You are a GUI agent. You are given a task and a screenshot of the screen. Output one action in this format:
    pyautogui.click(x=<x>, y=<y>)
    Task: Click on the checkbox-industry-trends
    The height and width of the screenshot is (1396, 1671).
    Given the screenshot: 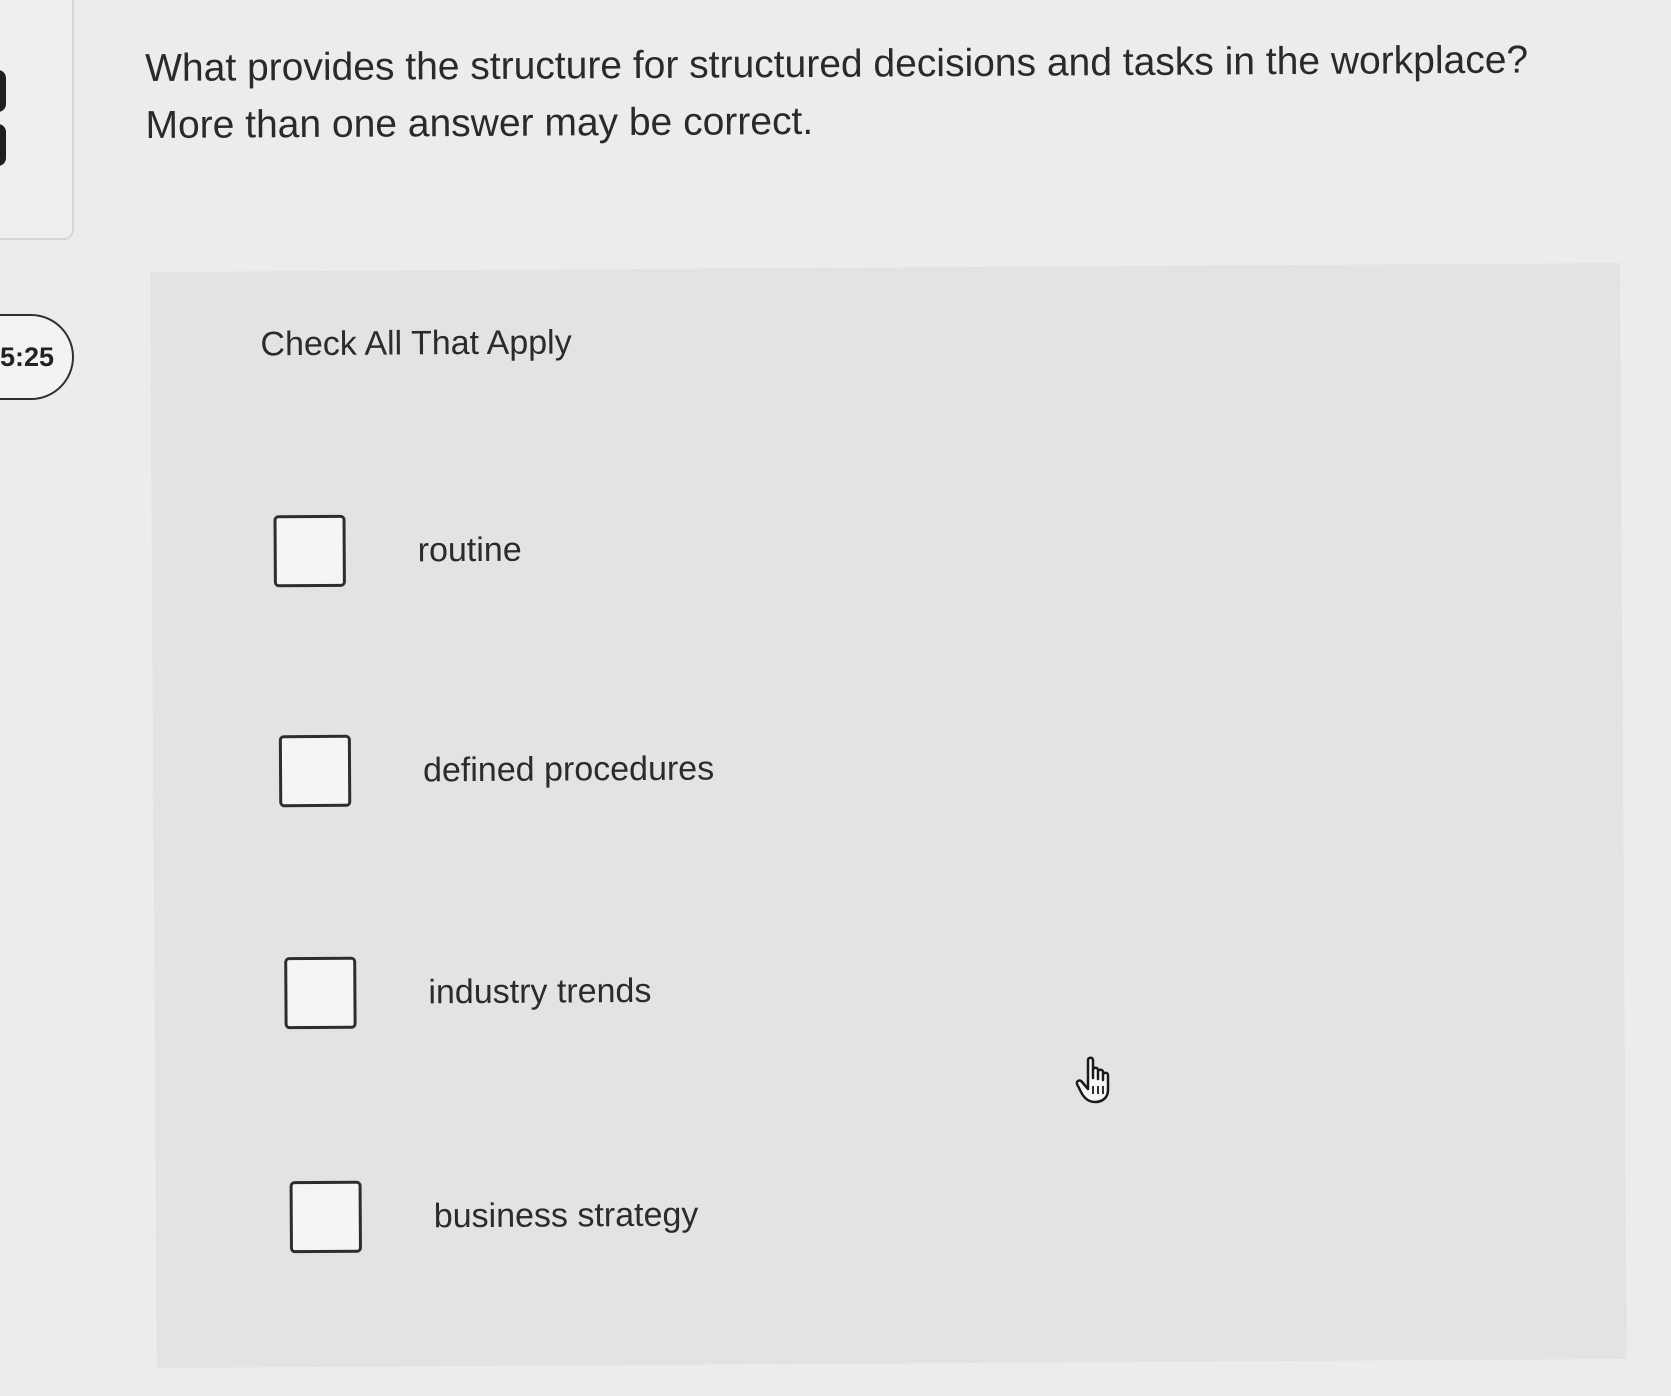 What is the action you would take?
    pyautogui.click(x=320, y=993)
    